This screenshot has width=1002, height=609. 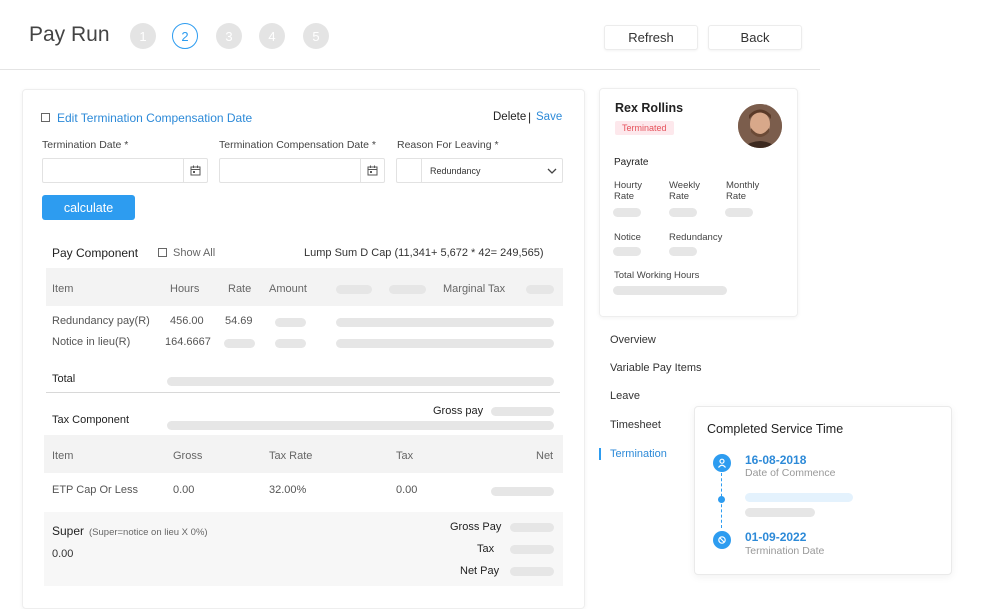 What do you see at coordinates (288, 289) in the screenshot?
I see `col-amount: Amount` at bounding box center [288, 289].